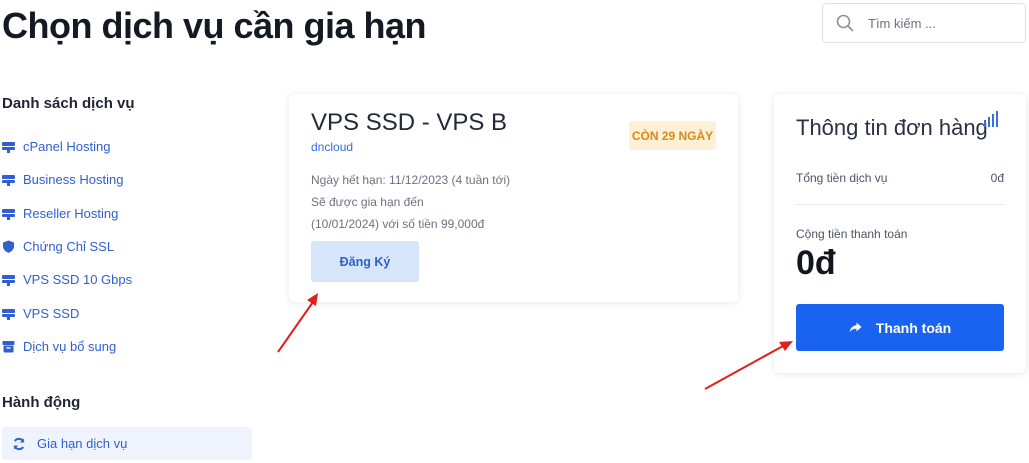 The height and width of the screenshot is (463, 1029). What do you see at coordinates (398, 224) in the screenshot?
I see `renew-detail-text: (10/01/2024) với số tiền 99,000đ` at bounding box center [398, 224].